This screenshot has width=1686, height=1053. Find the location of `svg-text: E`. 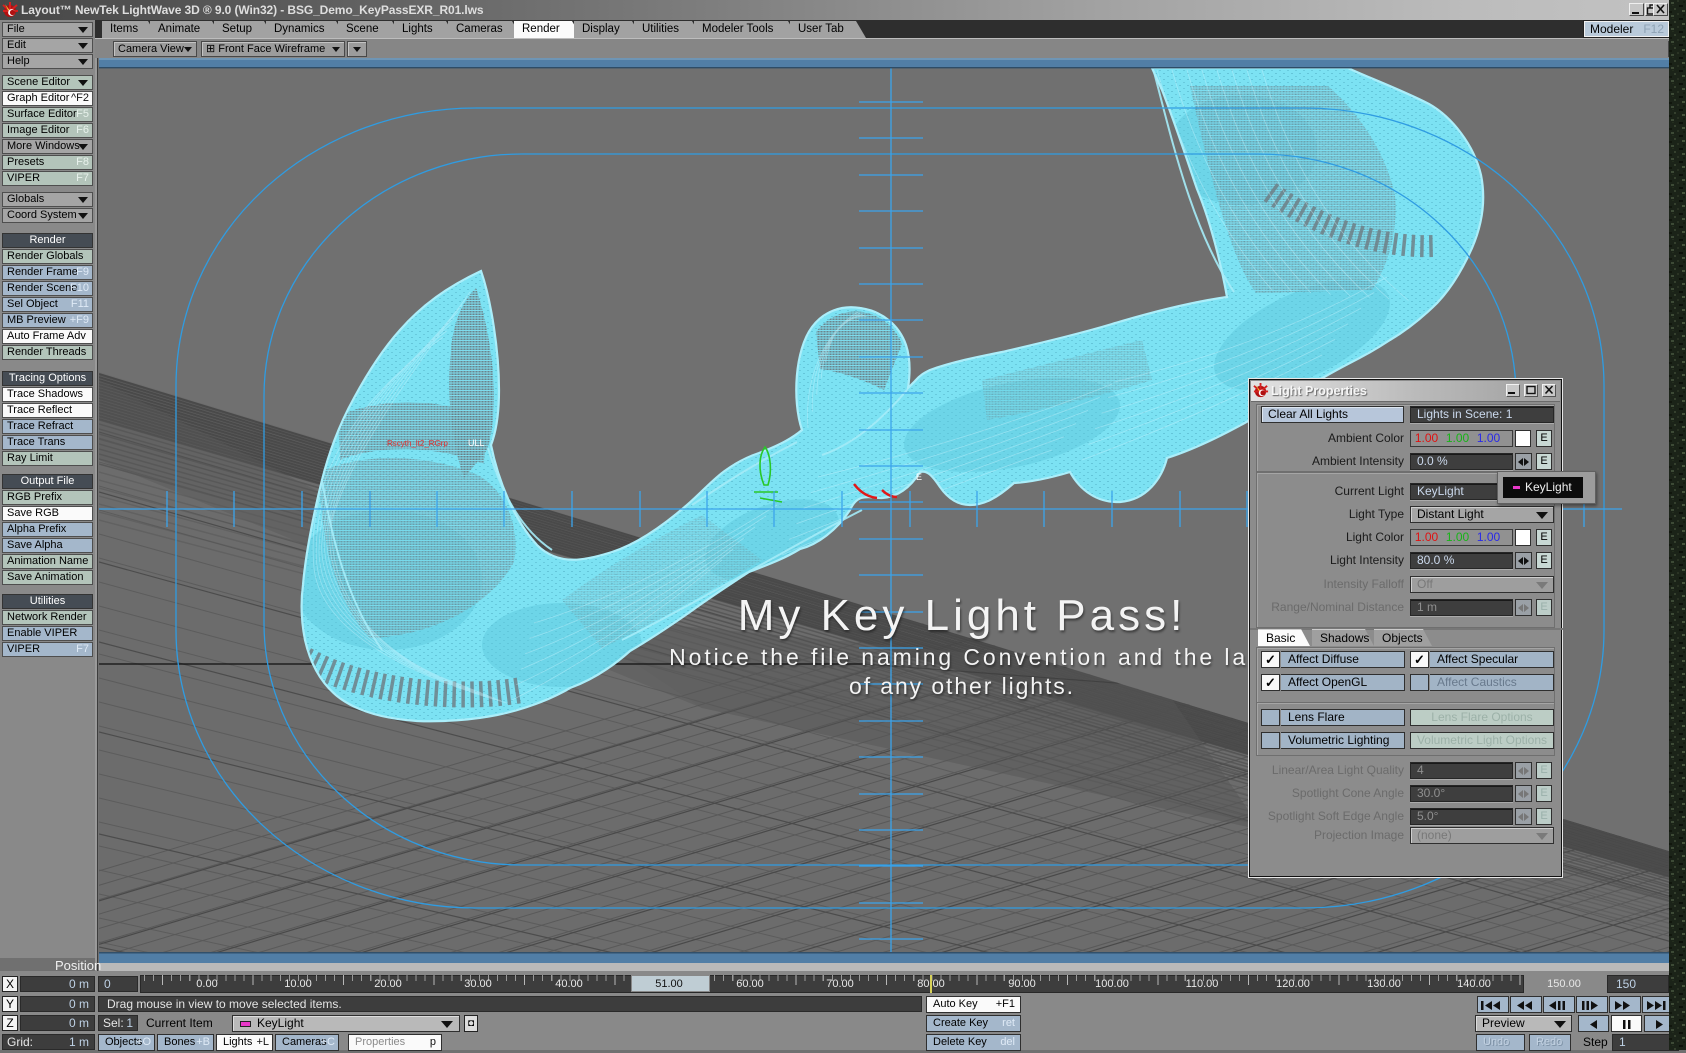

svg-text: E is located at coordinates (919, 477).